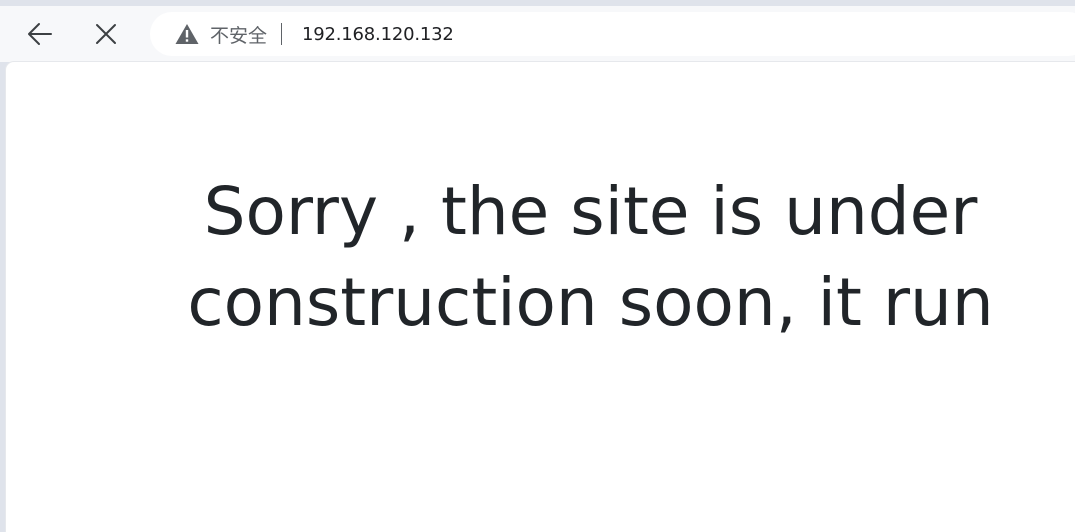 This screenshot has width=1075, height=532. I want to click on back-button, so click(40, 34).